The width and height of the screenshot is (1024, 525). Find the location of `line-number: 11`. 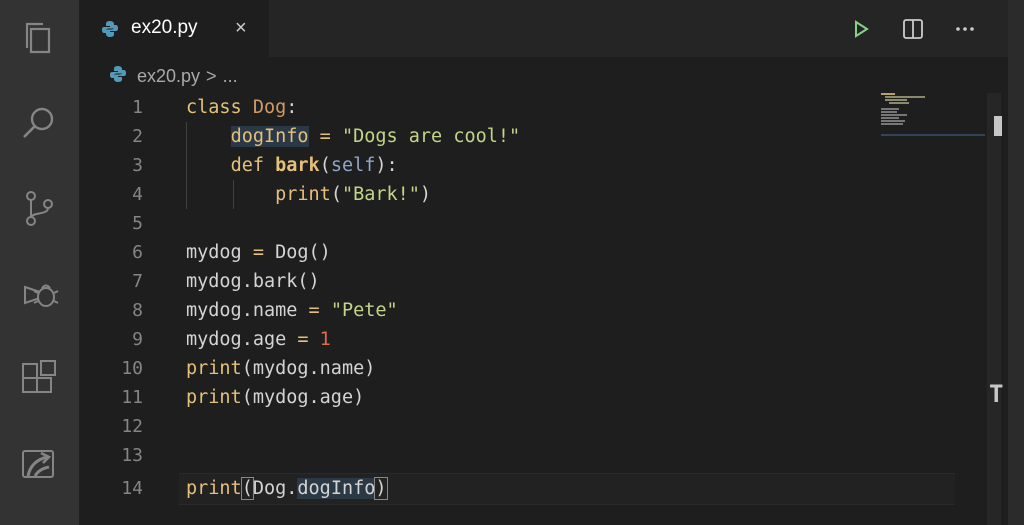

line-number: 11 is located at coordinates (132, 397).